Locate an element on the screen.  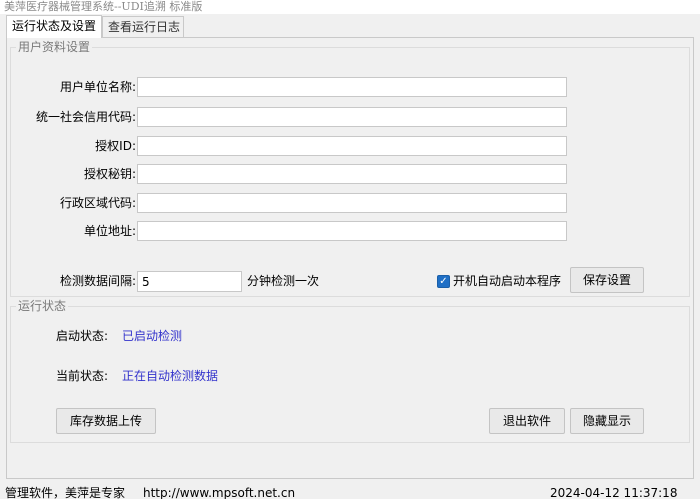
save-settings-button: 保存设置 is located at coordinates (607, 280).